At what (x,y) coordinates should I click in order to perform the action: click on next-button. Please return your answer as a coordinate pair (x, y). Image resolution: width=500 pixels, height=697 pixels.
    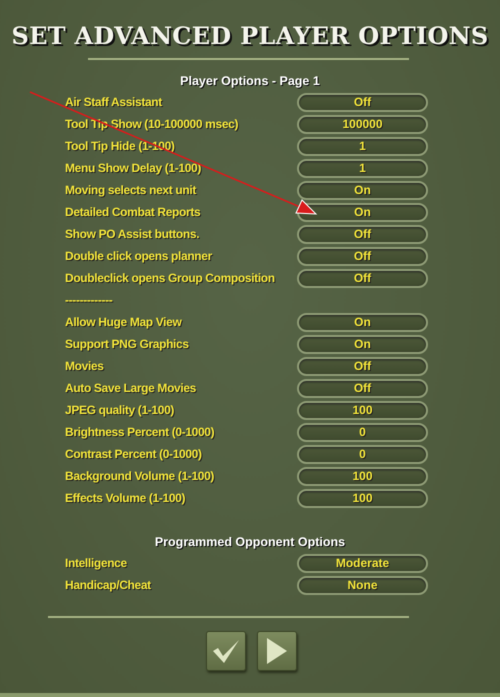
    Looking at the image, I should click on (277, 651).